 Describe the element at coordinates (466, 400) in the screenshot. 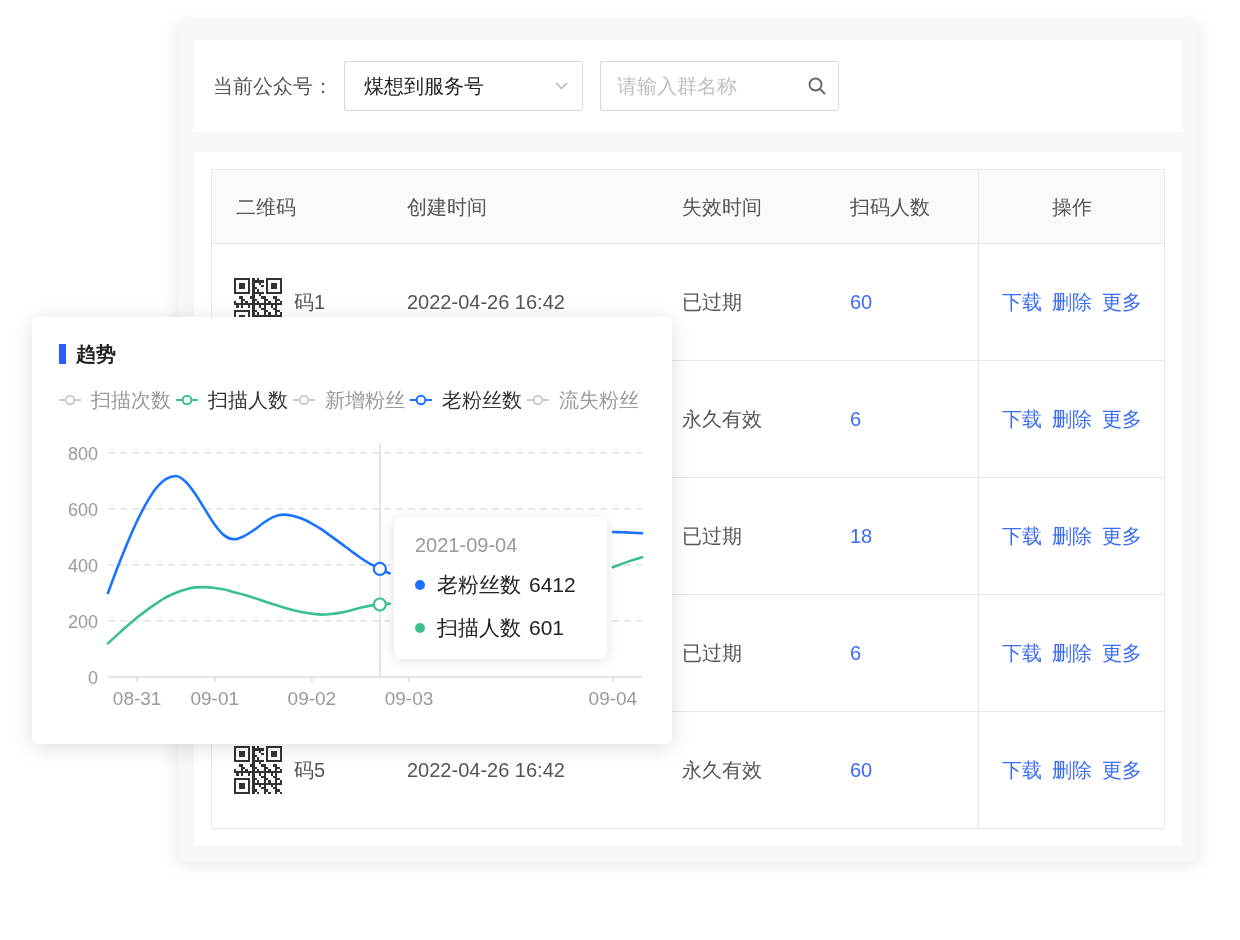

I see `legend-item: 老粉丝数` at that location.